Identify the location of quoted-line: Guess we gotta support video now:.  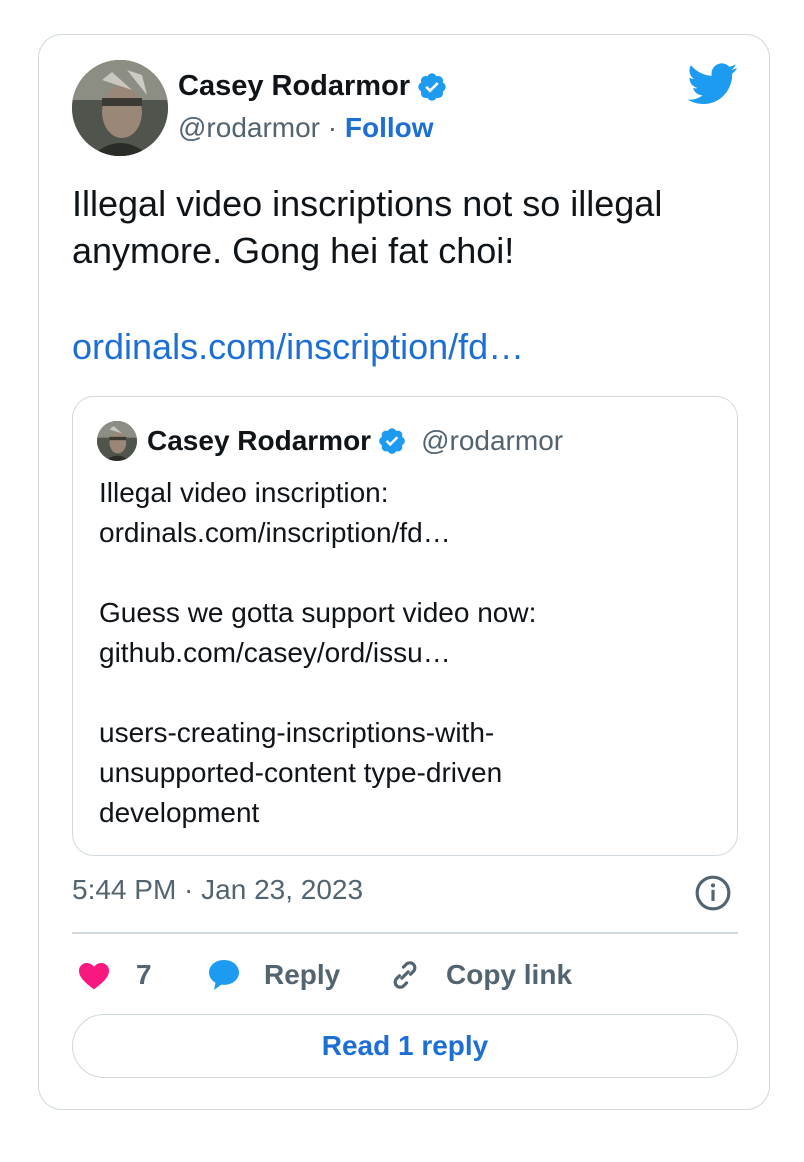
(318, 612).